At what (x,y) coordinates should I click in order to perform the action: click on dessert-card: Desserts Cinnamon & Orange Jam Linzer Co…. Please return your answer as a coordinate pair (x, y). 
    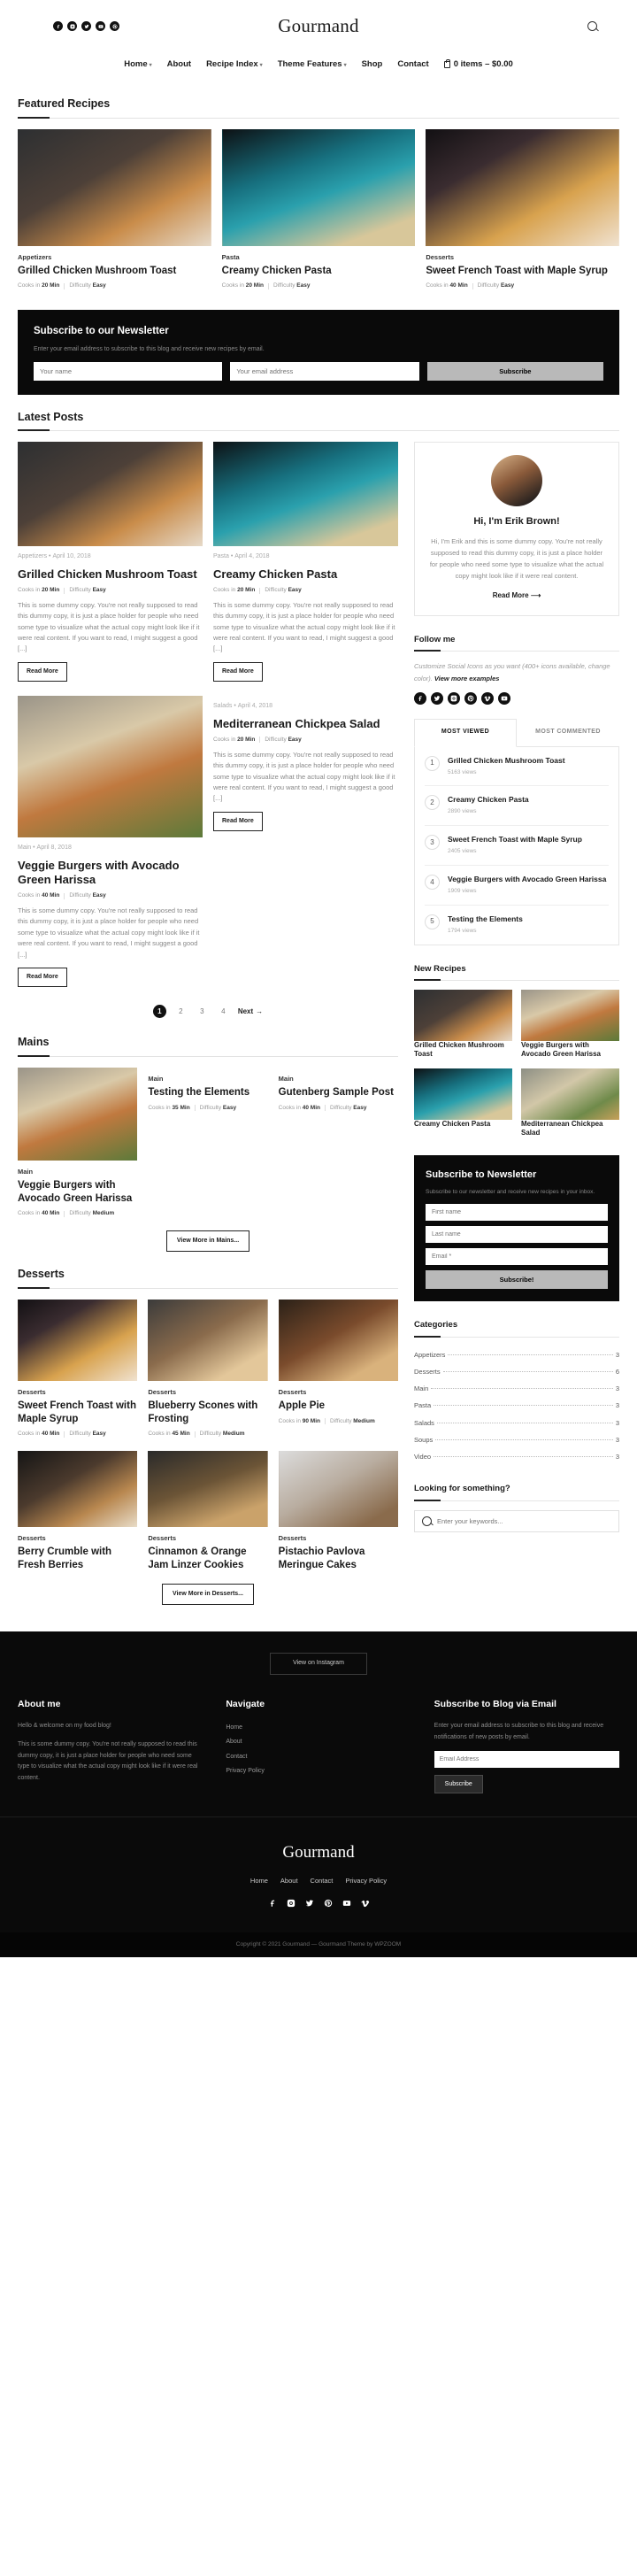
    Looking at the image, I should click on (208, 1510).